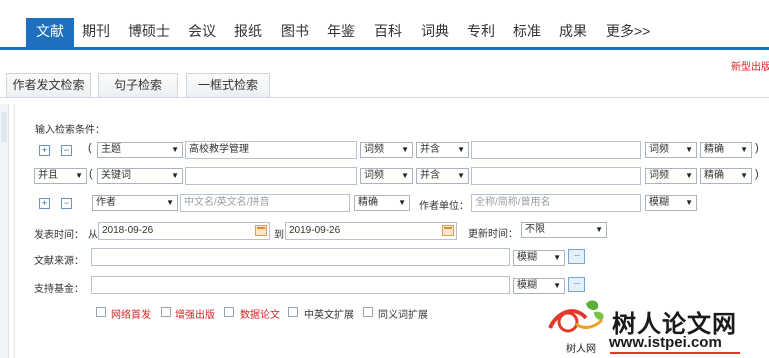 Image resolution: width=769 pixels, height=358 pixels. I want to click on date-to-input: 2019-09-26, so click(371, 231).